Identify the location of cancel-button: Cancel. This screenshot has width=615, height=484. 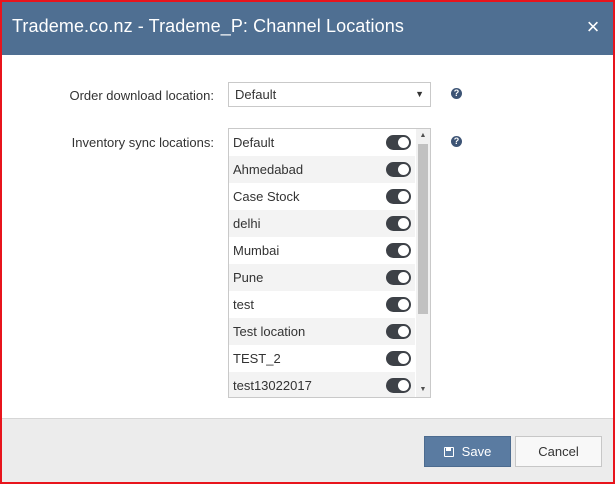
(558, 451).